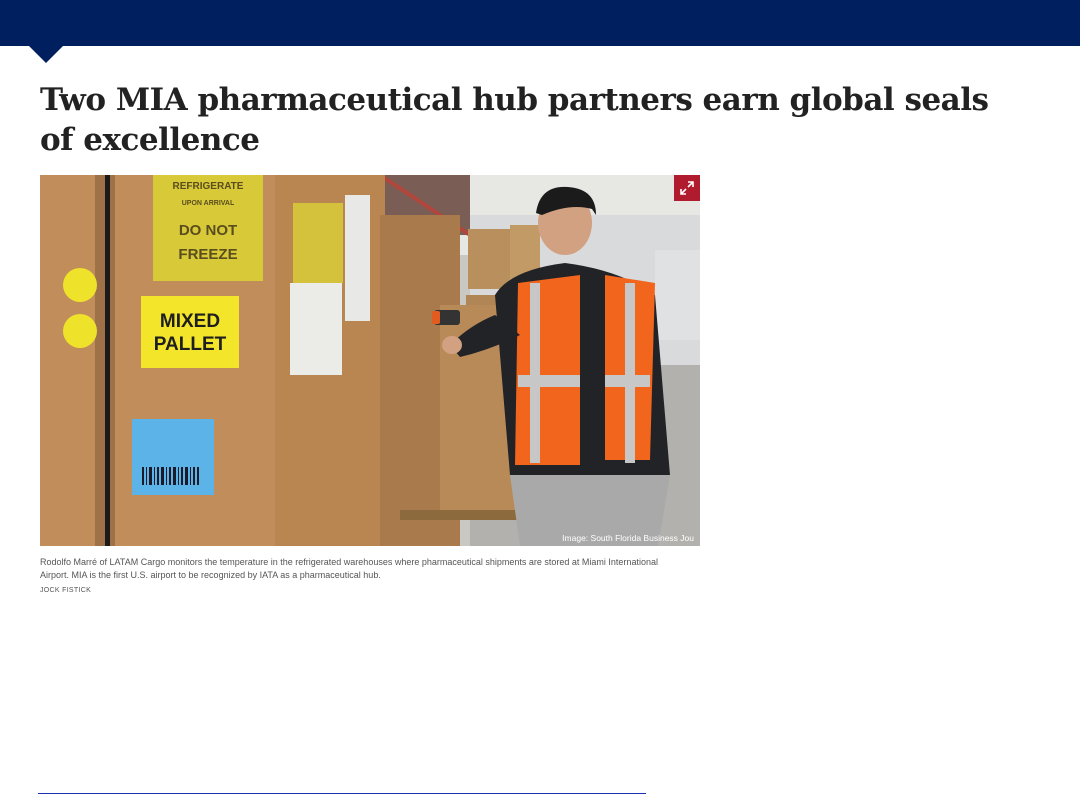 The height and width of the screenshot is (810, 1080). I want to click on label-do-not-text: DO NOT, so click(208, 230).